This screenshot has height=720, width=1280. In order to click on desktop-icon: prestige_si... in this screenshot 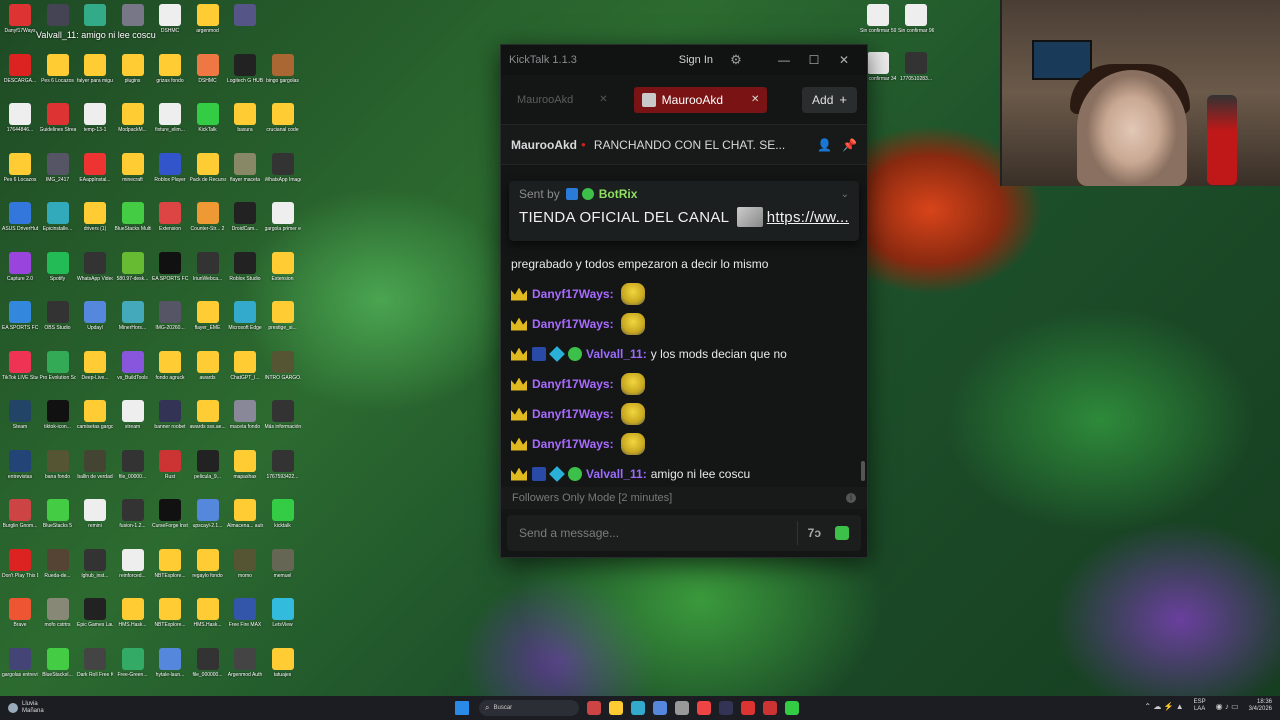, I will do `click(283, 323)`.